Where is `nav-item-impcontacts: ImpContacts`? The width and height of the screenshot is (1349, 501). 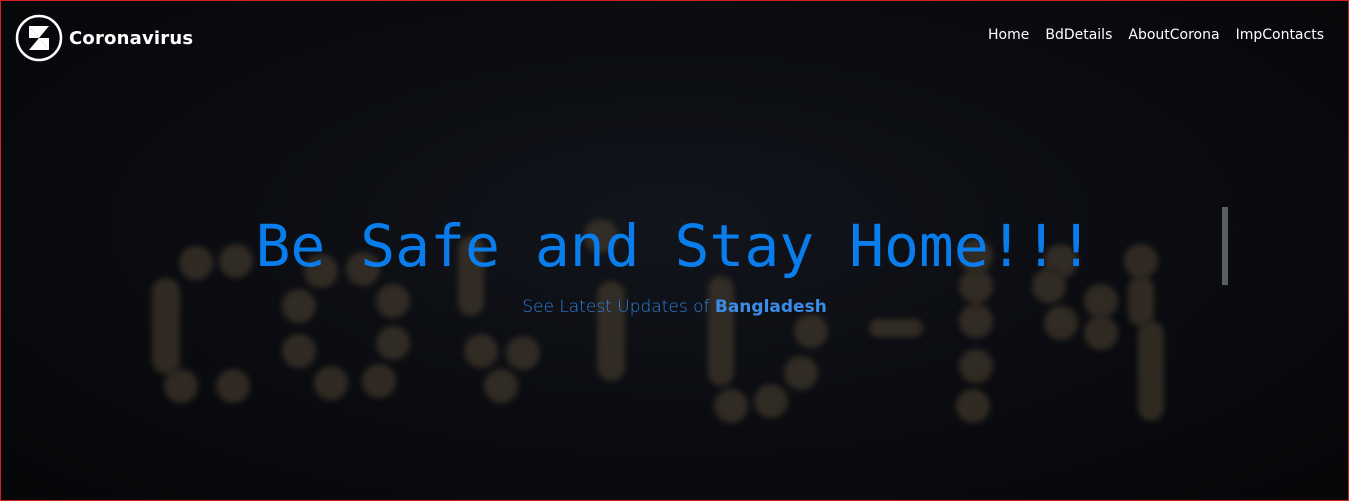 nav-item-impcontacts: ImpContacts is located at coordinates (1280, 35).